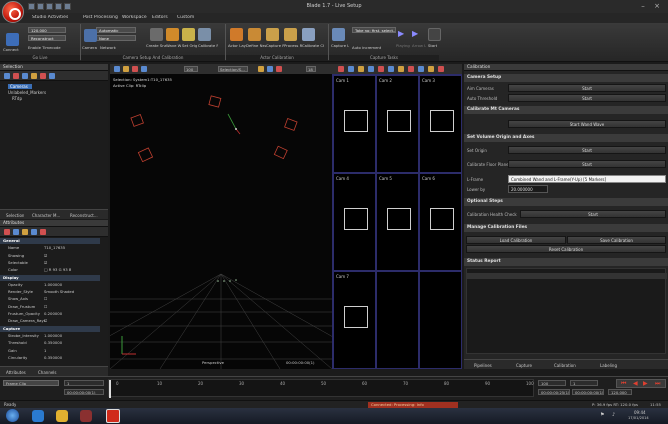  What do you see at coordinates (290, 34) in the screenshot?
I see `process-rom-icon` at bounding box center [290, 34].